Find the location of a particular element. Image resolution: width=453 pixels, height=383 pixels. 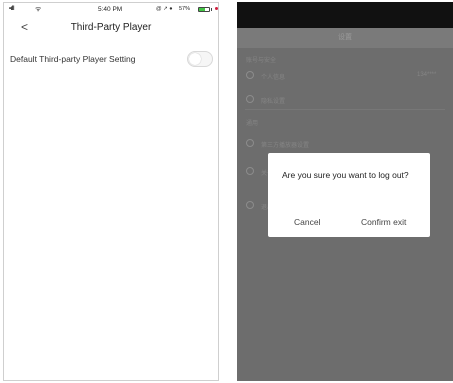

battery-icon is located at coordinates (204, 9).